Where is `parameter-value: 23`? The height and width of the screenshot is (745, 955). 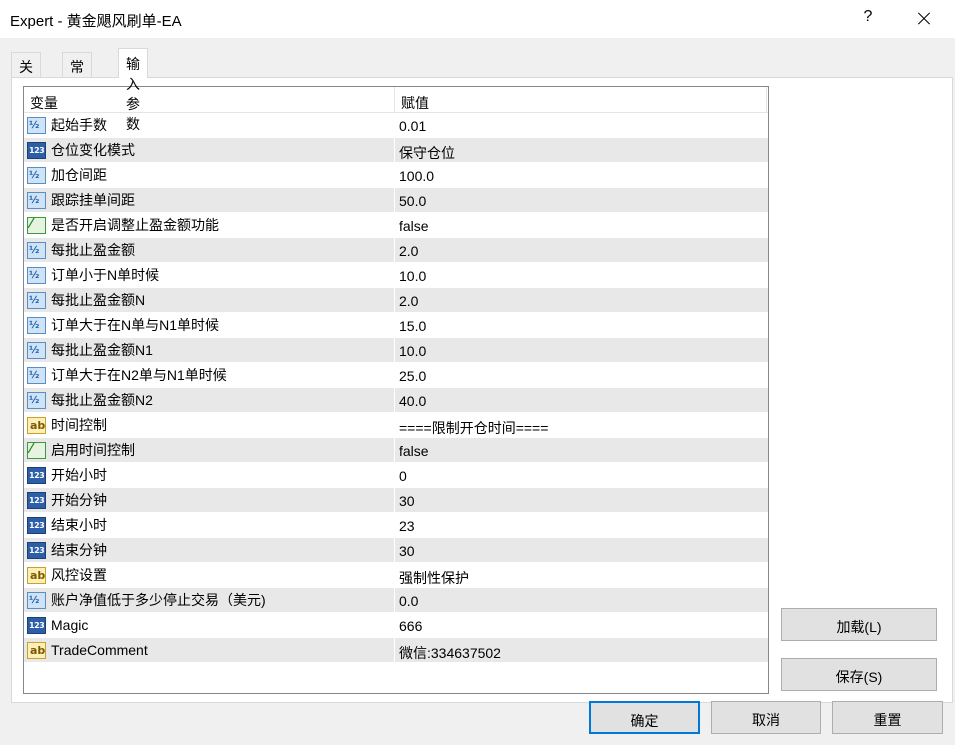
parameter-value: 23 is located at coordinates (581, 525).